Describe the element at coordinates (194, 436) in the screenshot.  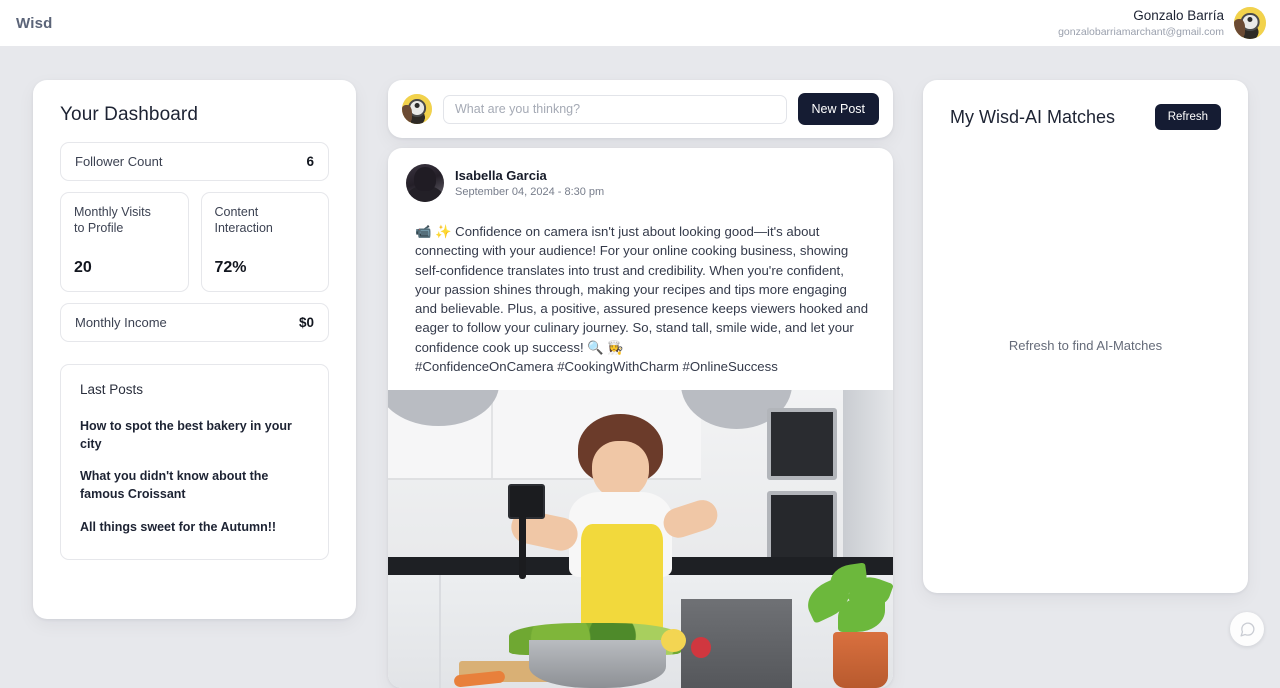
I see `list-item: How to spot the best bakery in your city` at that location.